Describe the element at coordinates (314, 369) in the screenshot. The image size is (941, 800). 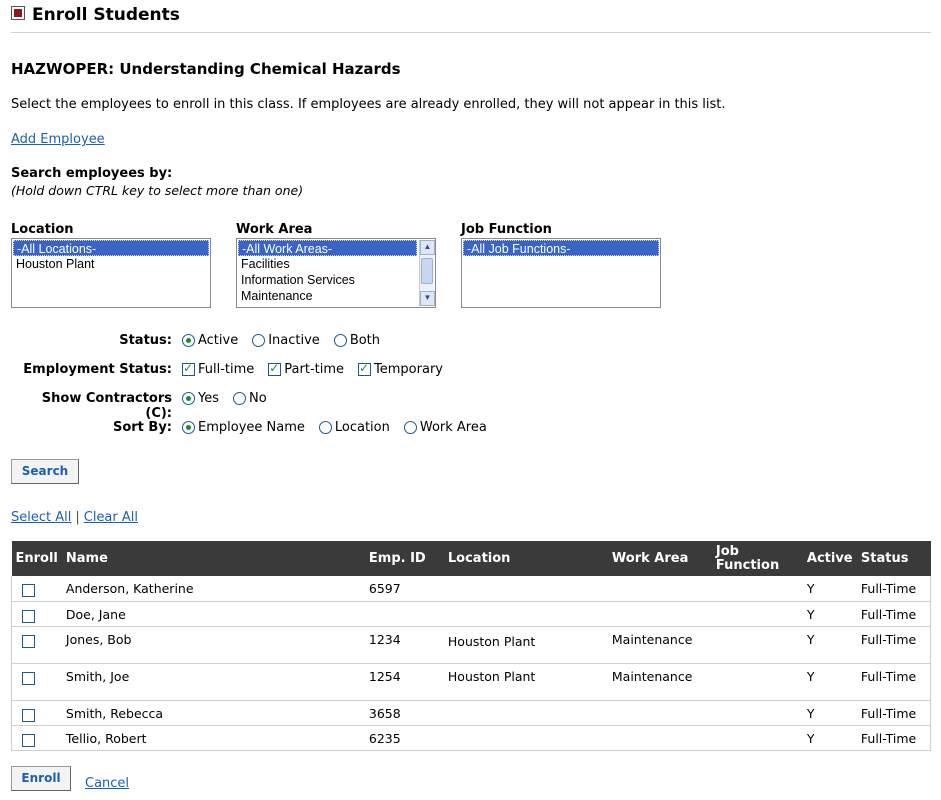
I see `employment-option-label: Part-time` at that location.